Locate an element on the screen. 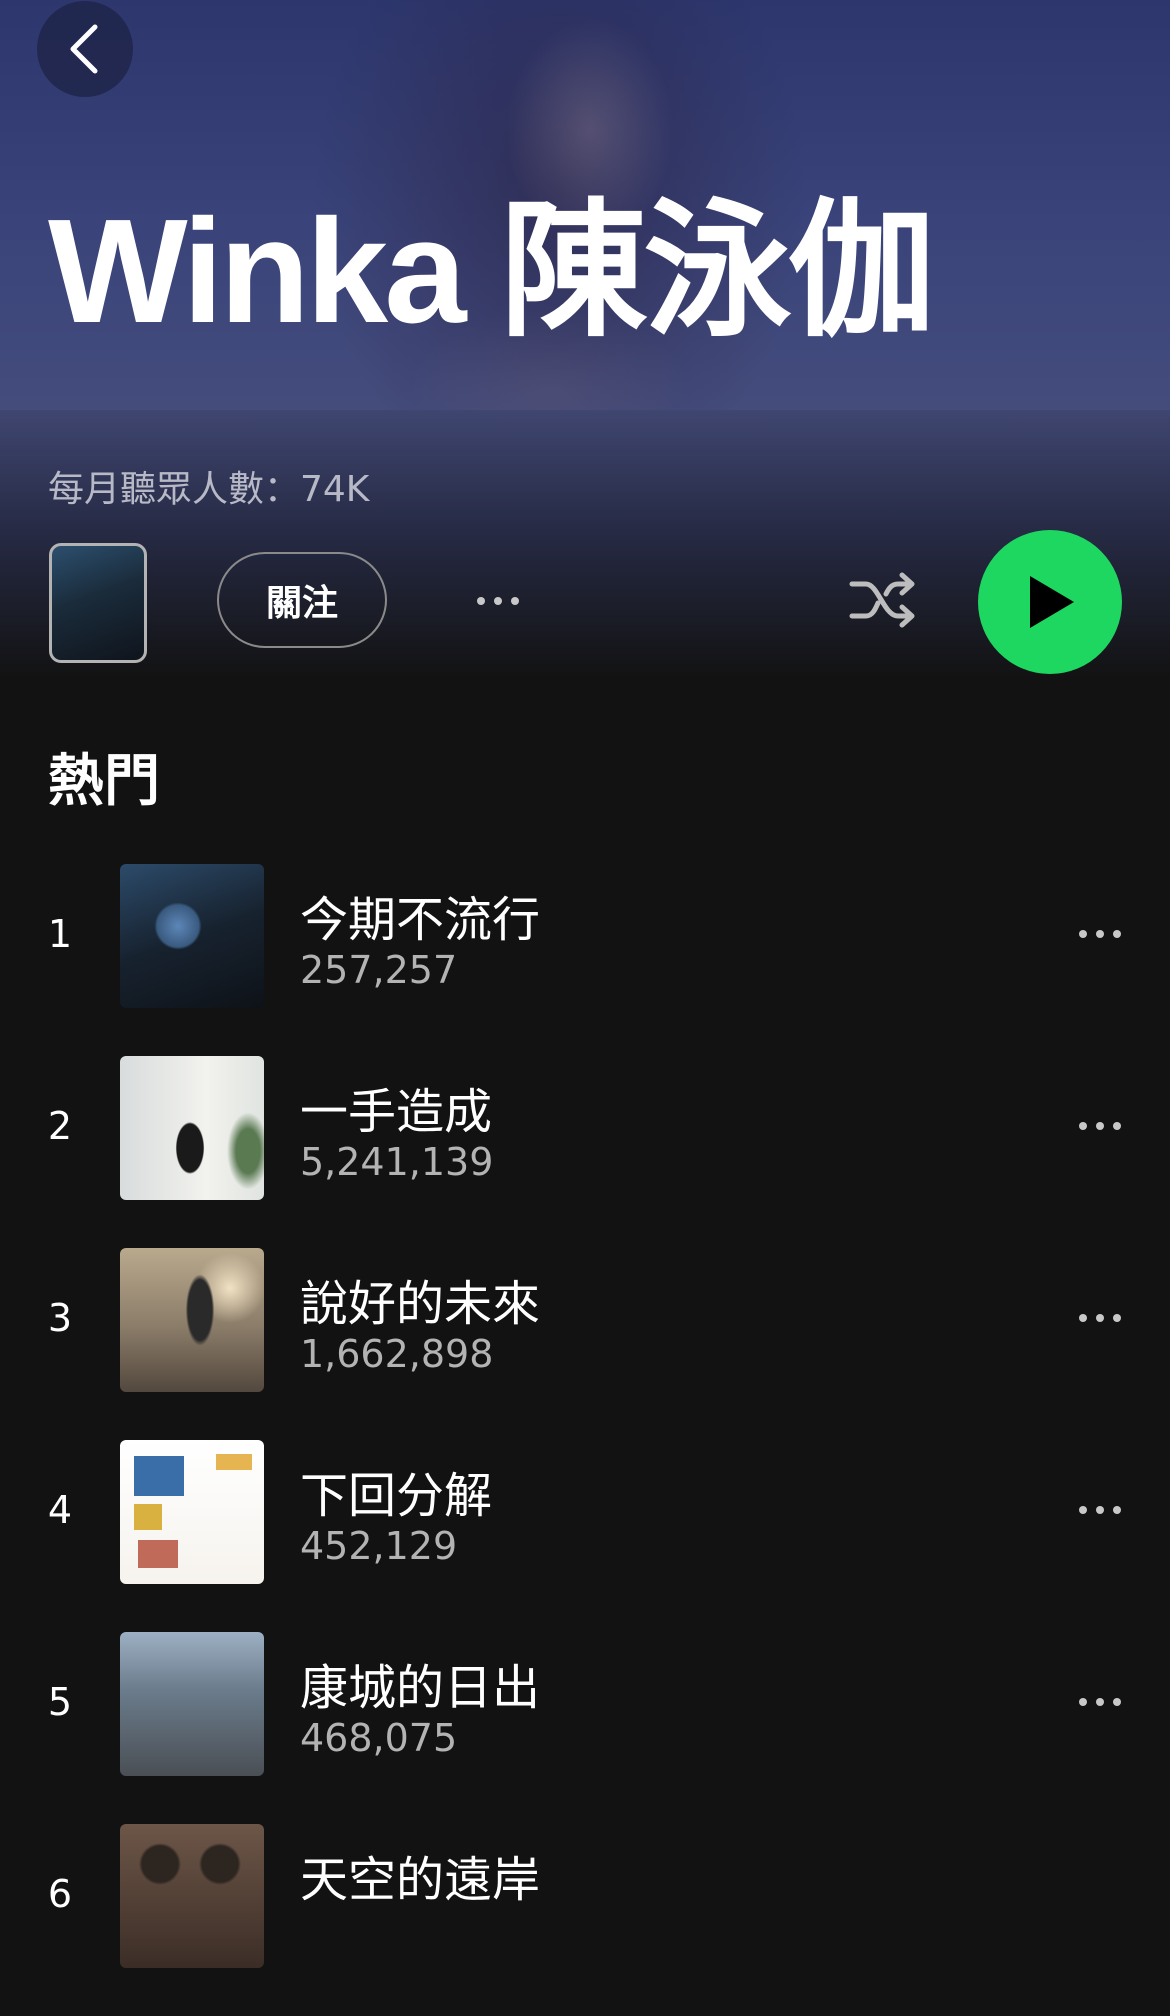 This screenshot has width=1170, height=2016. play-icon is located at coordinates (1052, 602).